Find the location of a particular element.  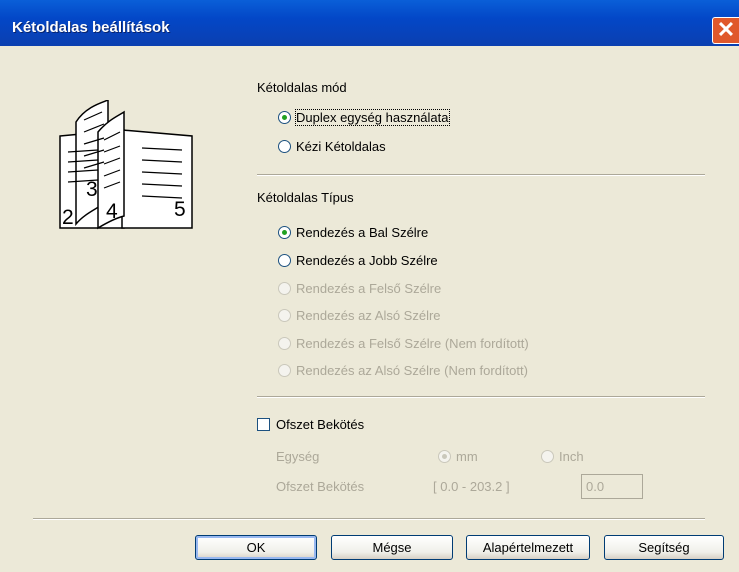

unit-label: Egység is located at coordinates (298, 456).